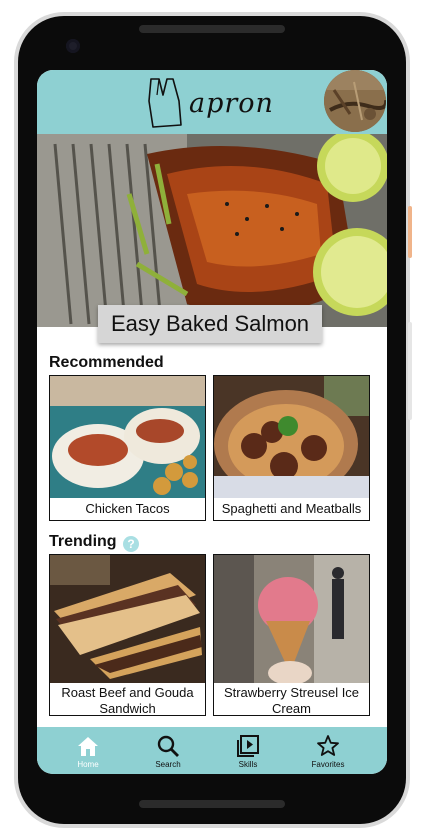  Describe the element at coordinates (328, 745) in the screenshot. I see `star-icon` at that location.